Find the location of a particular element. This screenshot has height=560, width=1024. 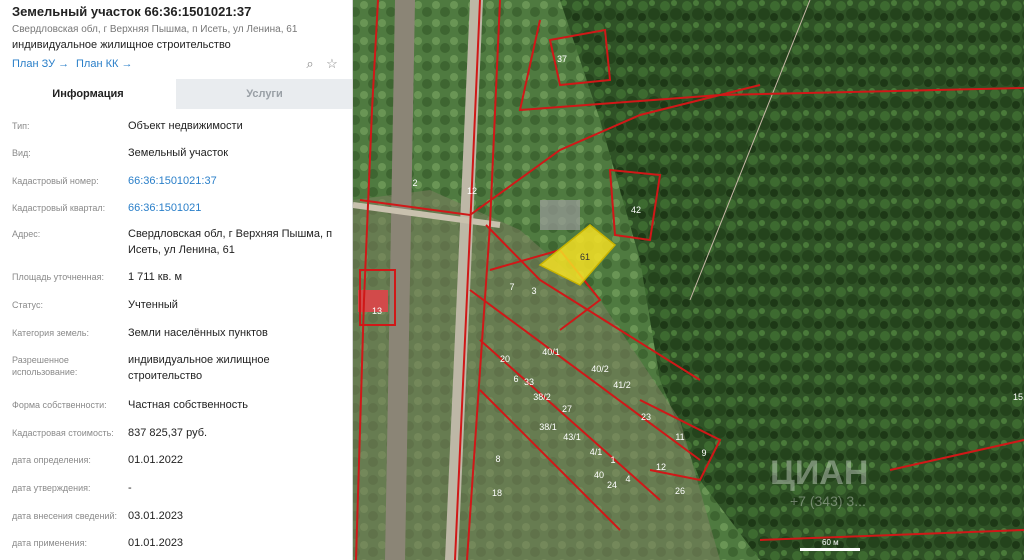

row-value: - is located at coordinates (130, 488).